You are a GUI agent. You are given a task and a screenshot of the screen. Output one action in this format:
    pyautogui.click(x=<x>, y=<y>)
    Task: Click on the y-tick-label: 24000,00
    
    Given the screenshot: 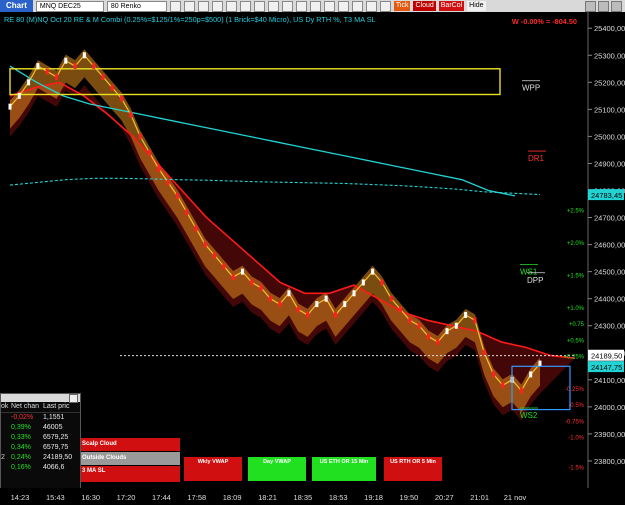 What is the action you would take?
    pyautogui.click(x=609, y=407)
    